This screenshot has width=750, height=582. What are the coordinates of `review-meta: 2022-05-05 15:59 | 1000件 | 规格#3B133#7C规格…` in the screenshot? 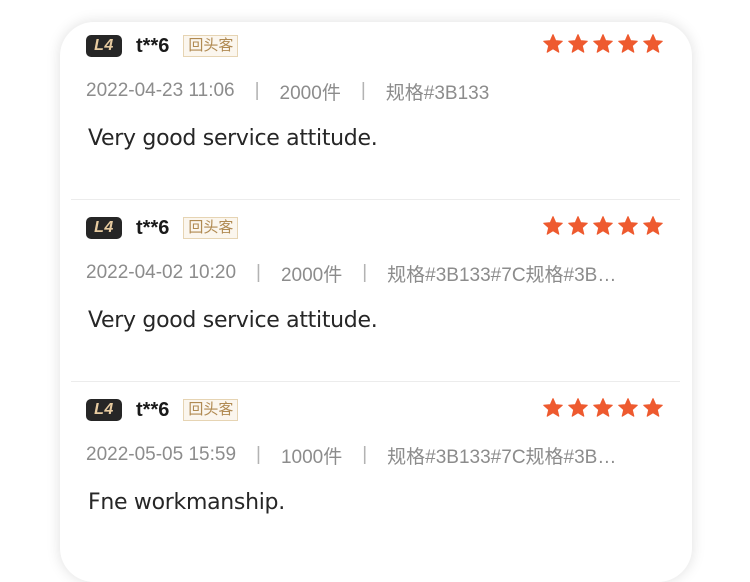 It's located at (368, 455).